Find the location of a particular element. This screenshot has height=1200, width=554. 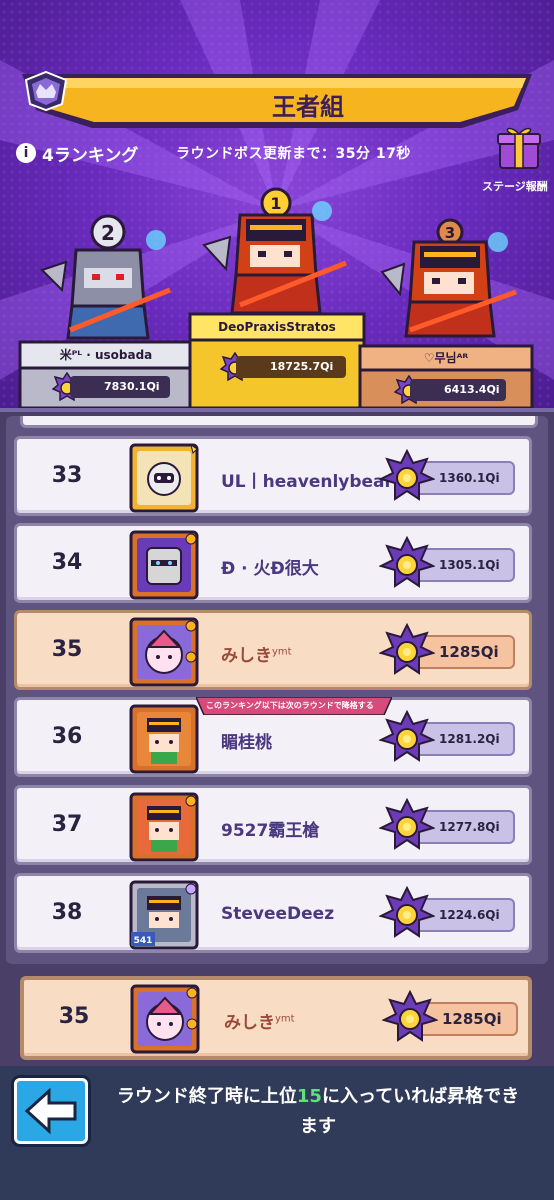

row-rank: 34 is located at coordinates (67, 562).